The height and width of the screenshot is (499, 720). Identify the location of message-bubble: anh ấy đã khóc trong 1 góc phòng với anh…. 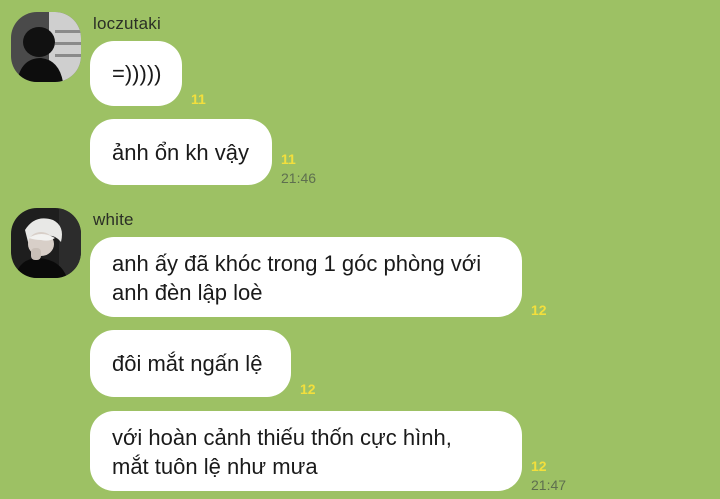
(306, 277).